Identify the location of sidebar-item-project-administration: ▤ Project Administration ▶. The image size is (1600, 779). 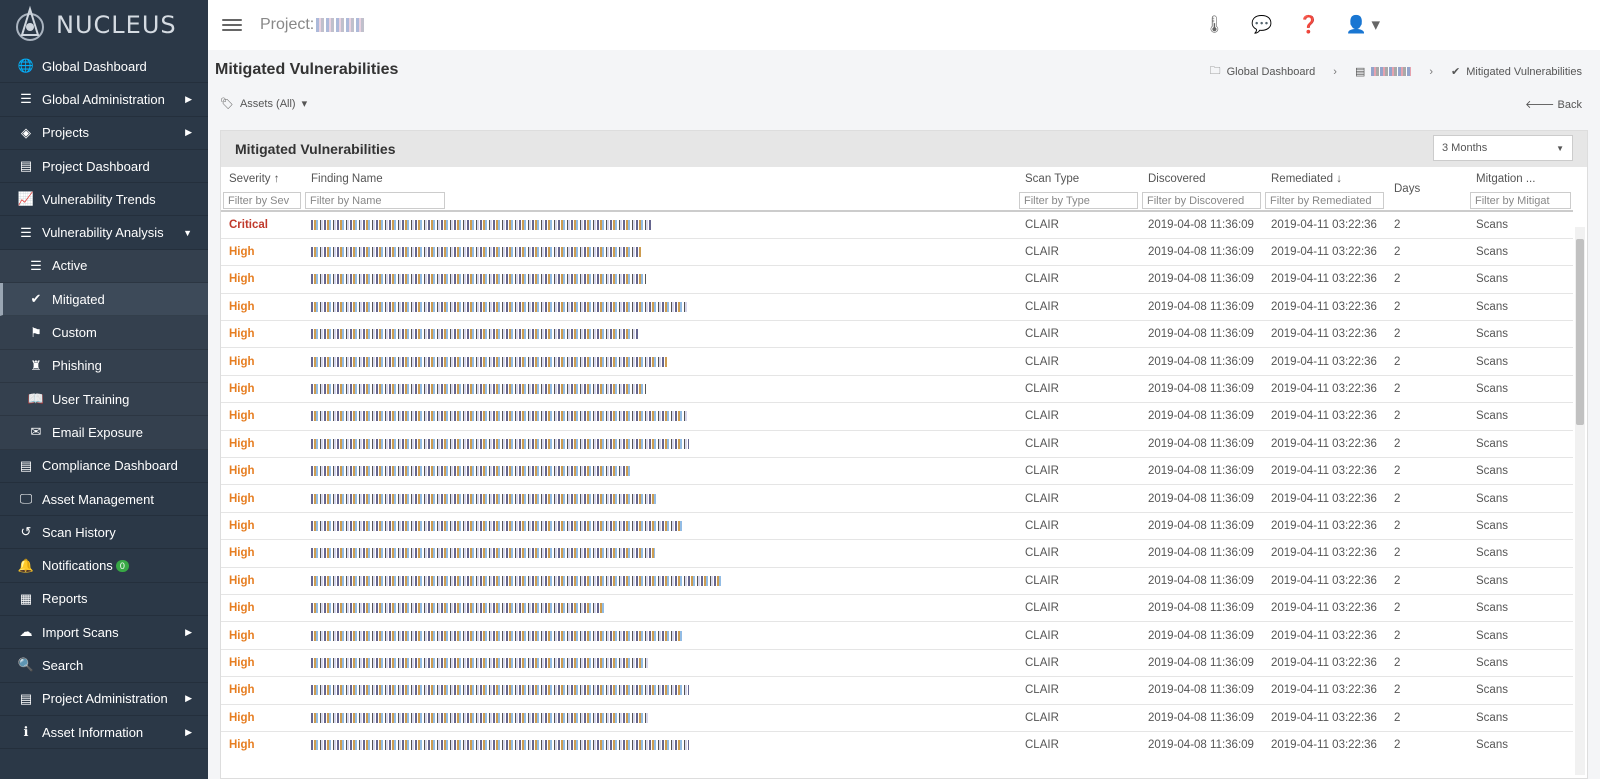
(104, 699).